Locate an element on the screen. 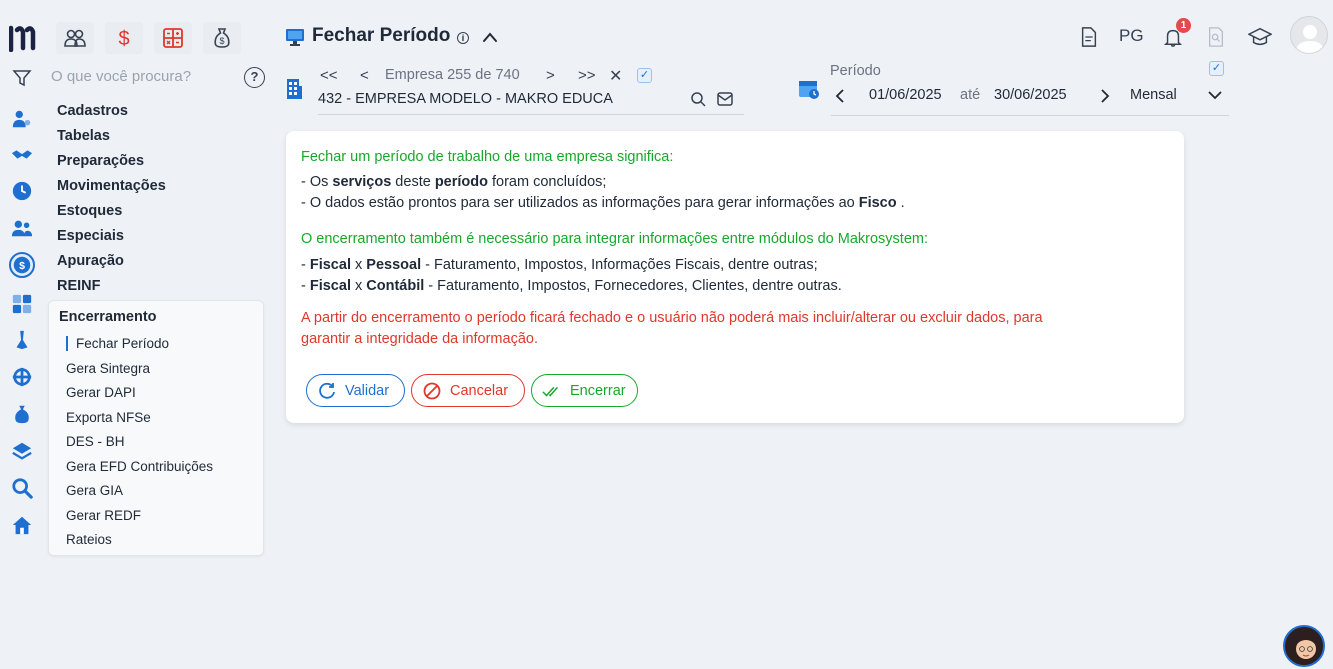 This screenshot has width=1333, height=669. encerrar-label: Encerrar is located at coordinates (598, 390).